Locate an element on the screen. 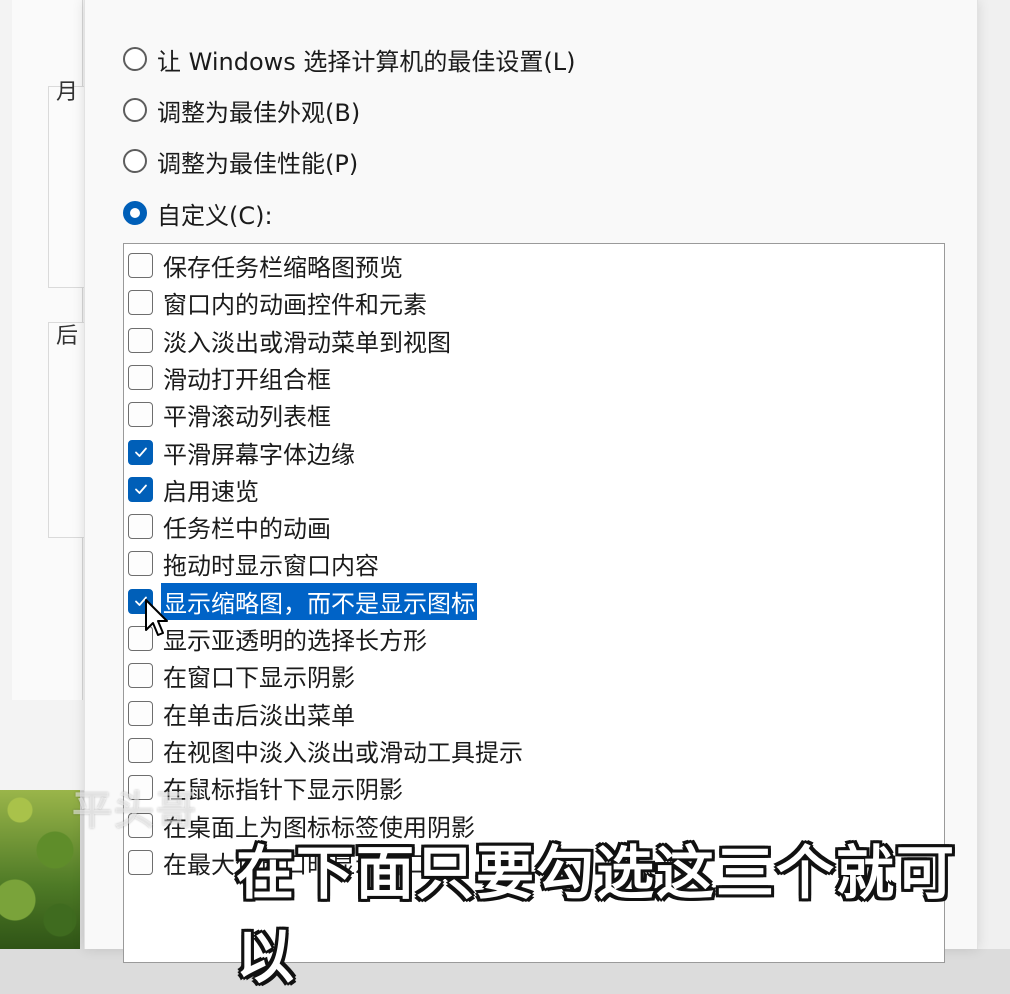  radio-label: 调整为最佳性能(P) is located at coordinates (258, 163).